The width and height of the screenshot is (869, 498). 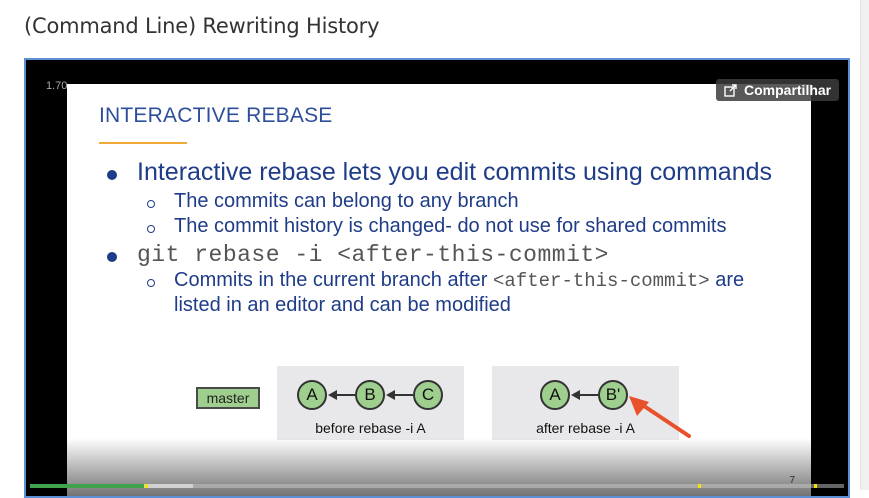 I want to click on slide-heading: INTERACTIVE REBASE, so click(x=216, y=115).